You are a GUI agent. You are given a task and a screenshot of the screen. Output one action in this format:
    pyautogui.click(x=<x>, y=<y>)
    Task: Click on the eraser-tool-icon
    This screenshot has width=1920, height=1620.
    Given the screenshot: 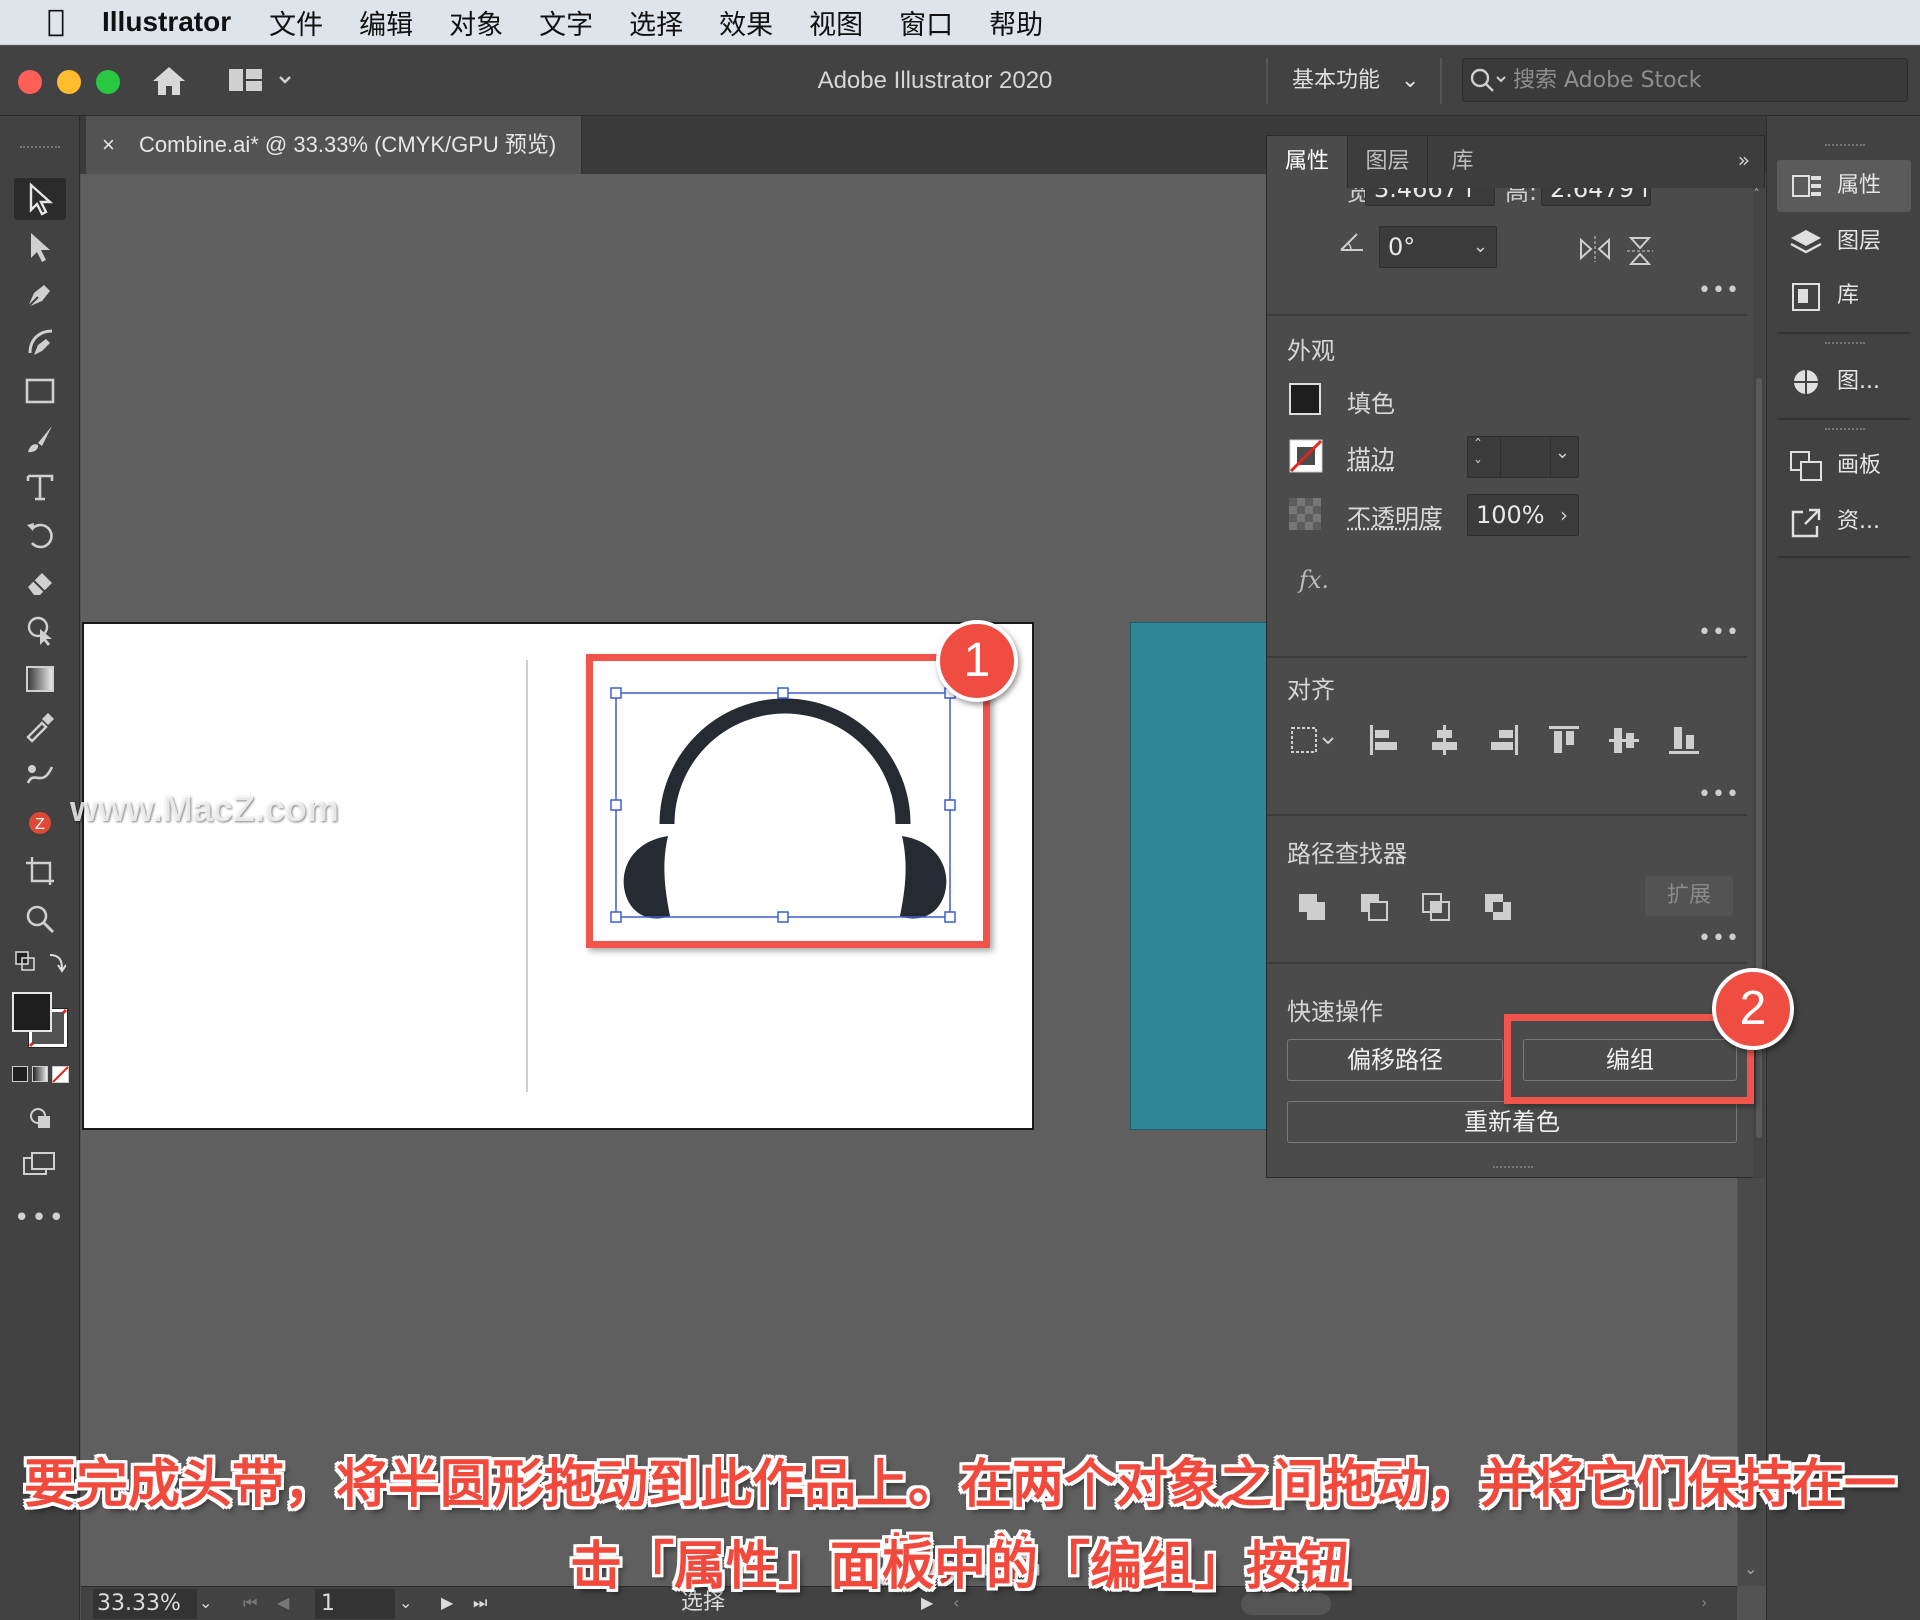 What is the action you would take?
    pyautogui.click(x=40, y=583)
    